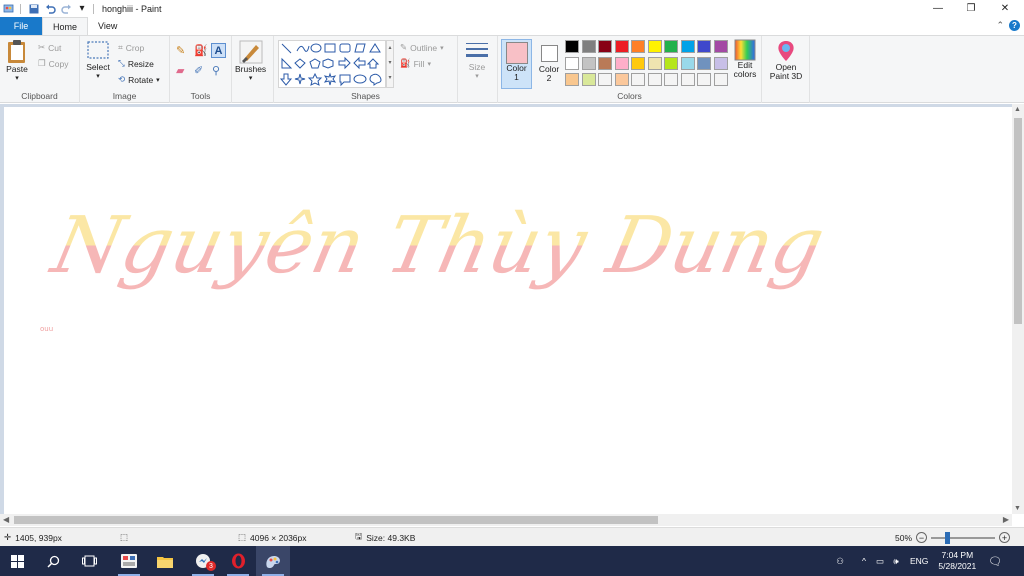  What do you see at coordinates (50, 9) in the screenshot?
I see `undo-icon` at bounding box center [50, 9].